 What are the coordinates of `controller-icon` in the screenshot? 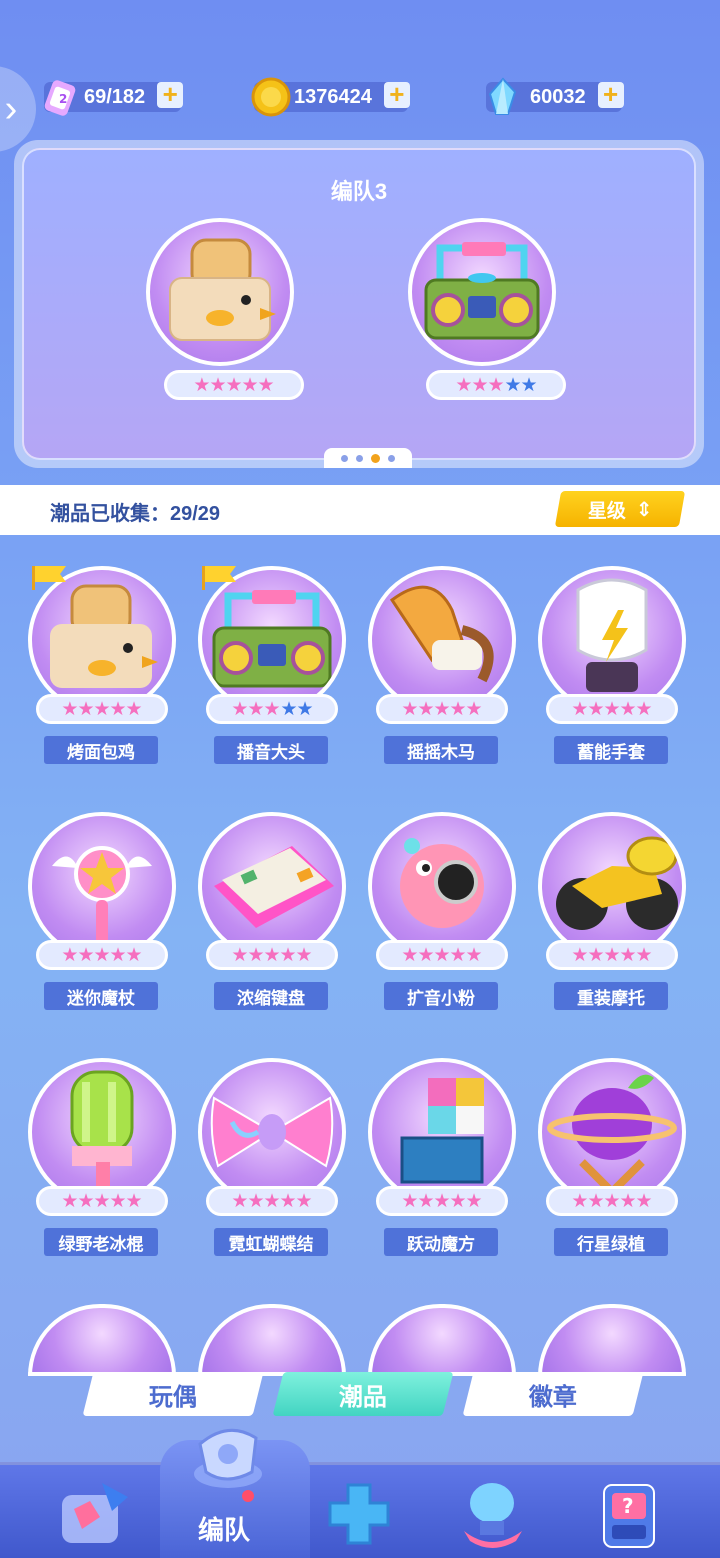 It's located at (359, 1514).